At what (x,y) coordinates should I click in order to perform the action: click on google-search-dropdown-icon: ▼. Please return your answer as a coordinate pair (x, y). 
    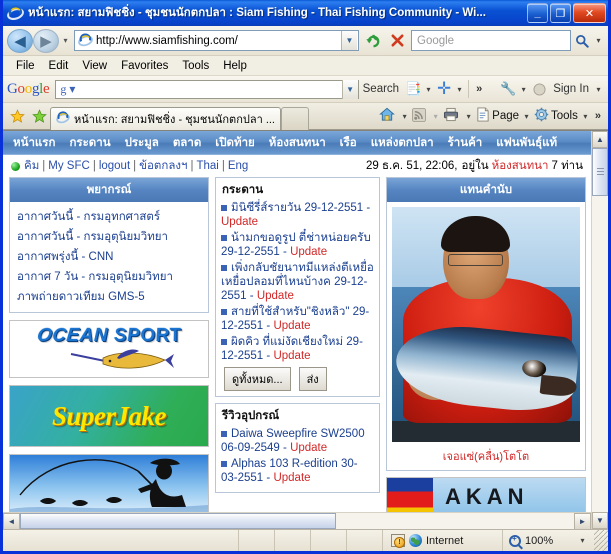
    Looking at the image, I should click on (349, 89).